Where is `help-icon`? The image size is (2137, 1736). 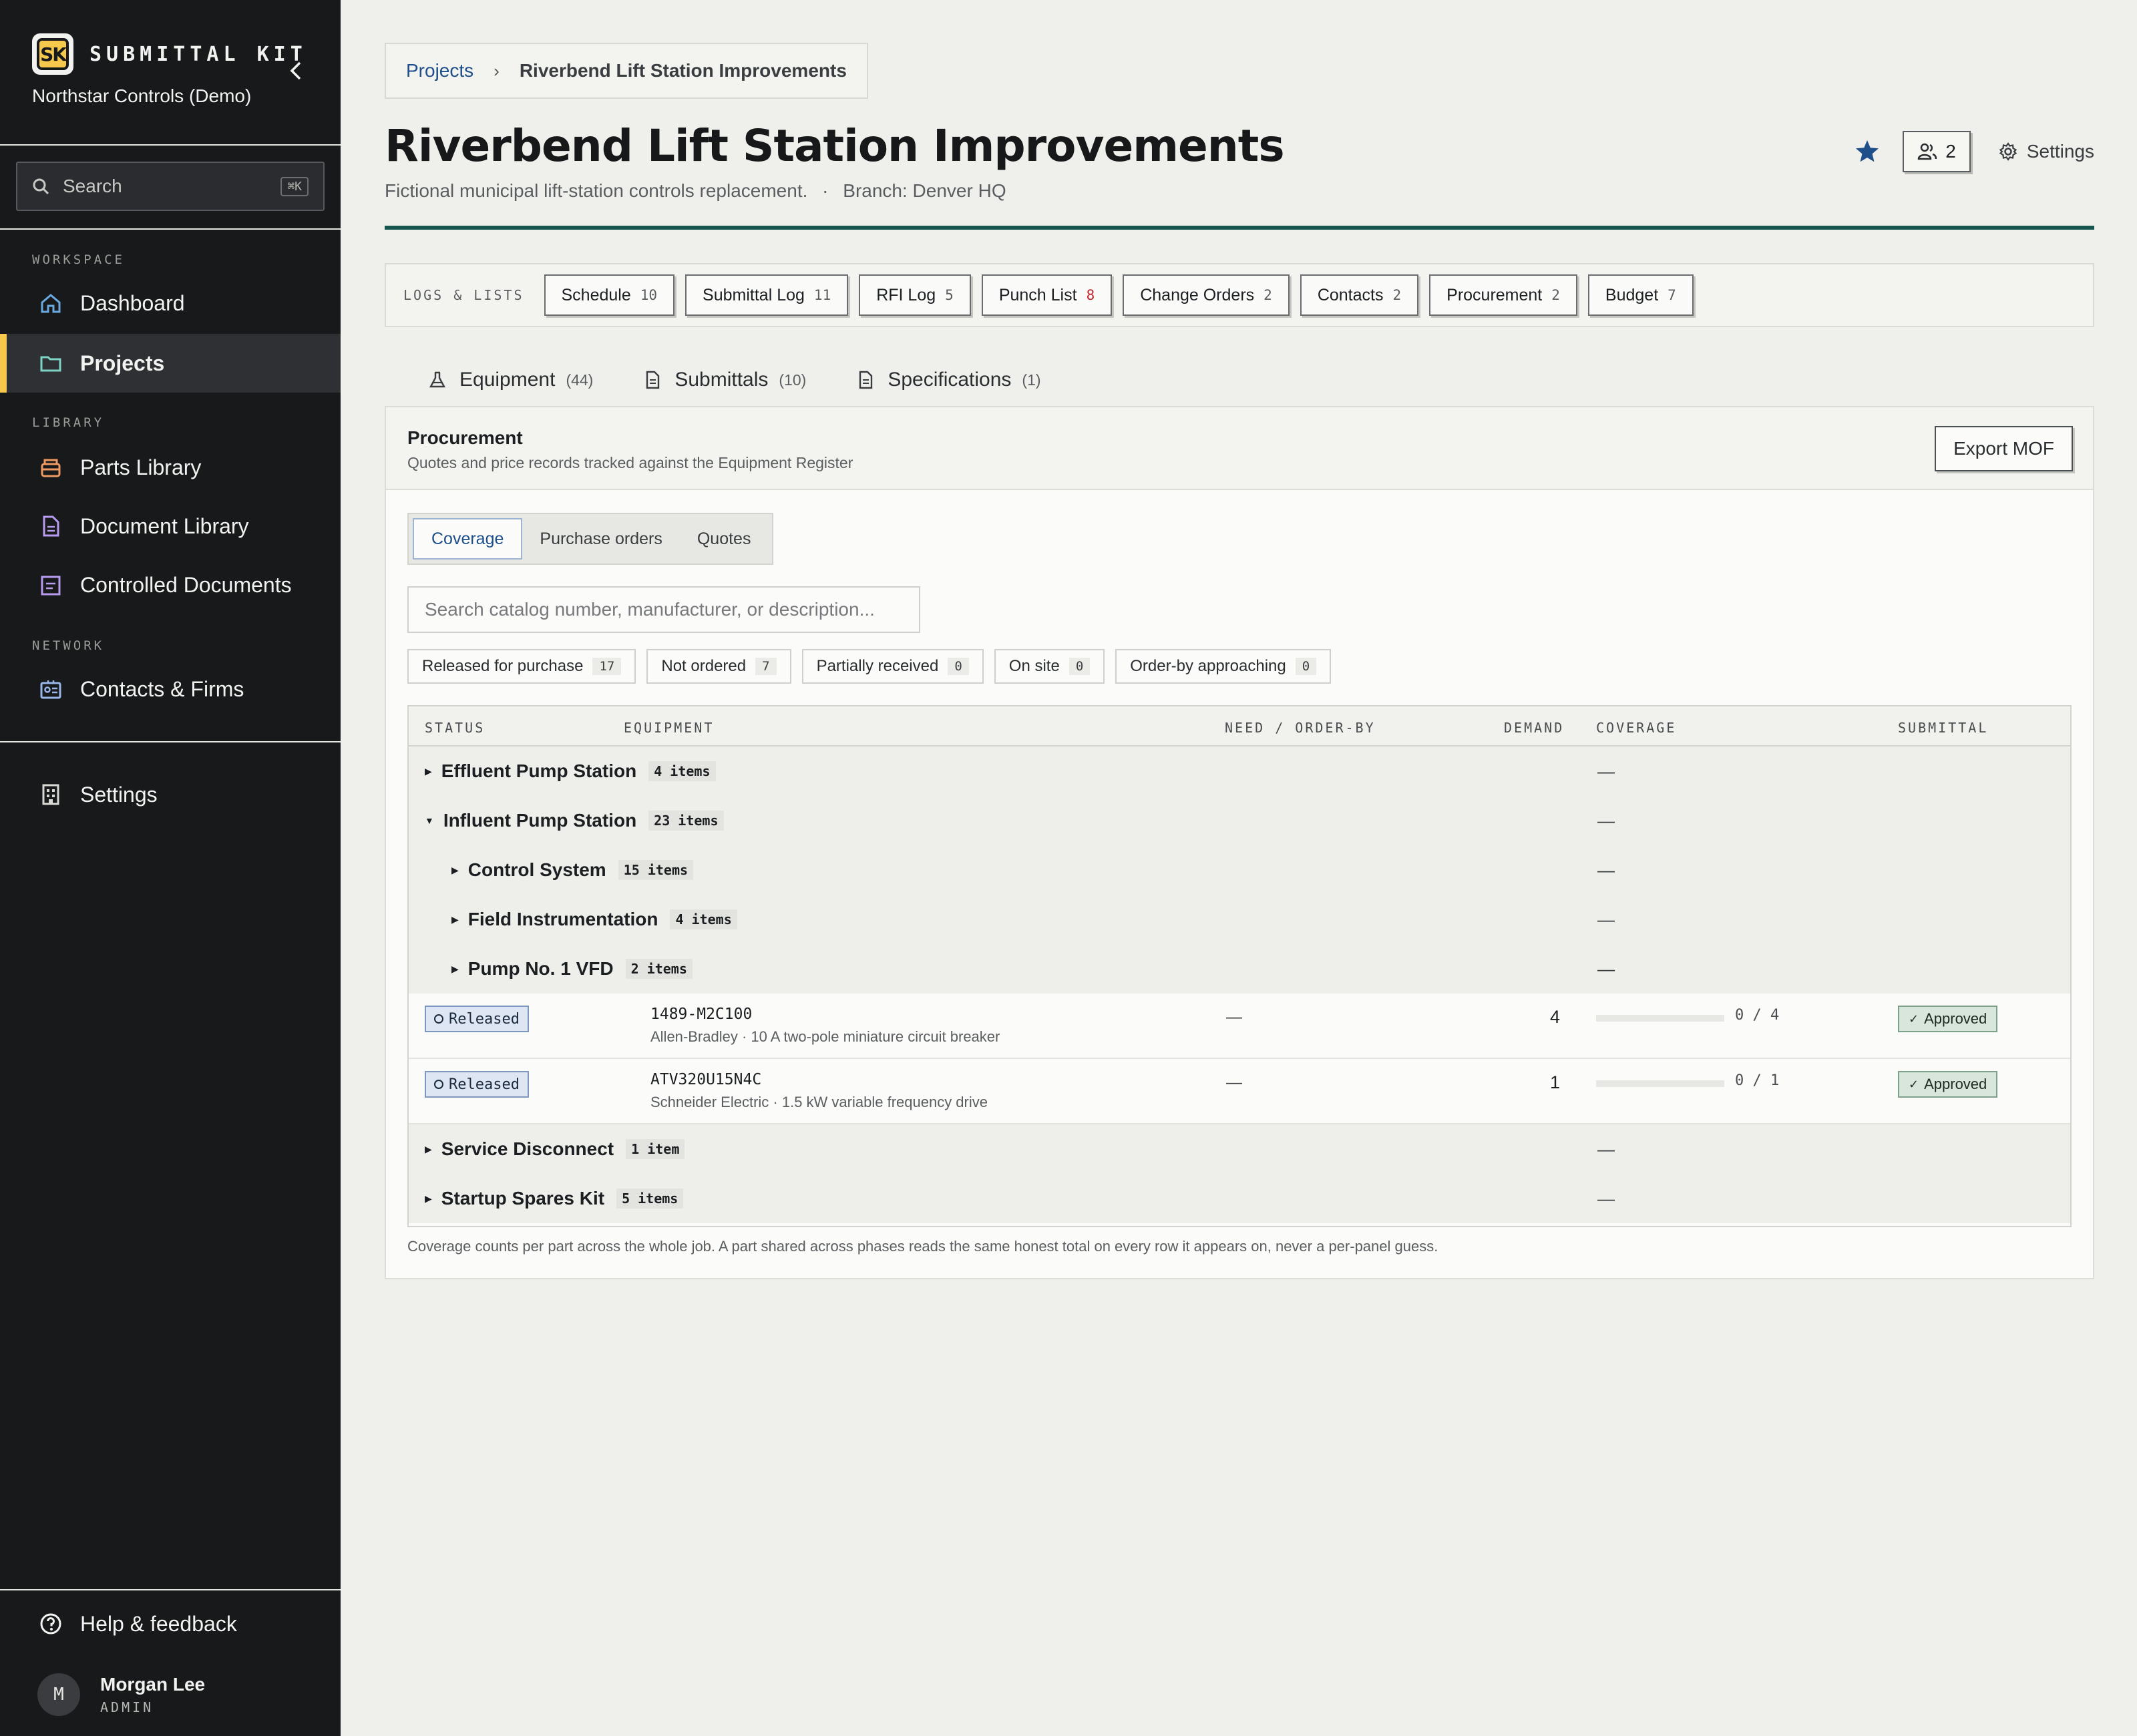
help-icon is located at coordinates (51, 1624).